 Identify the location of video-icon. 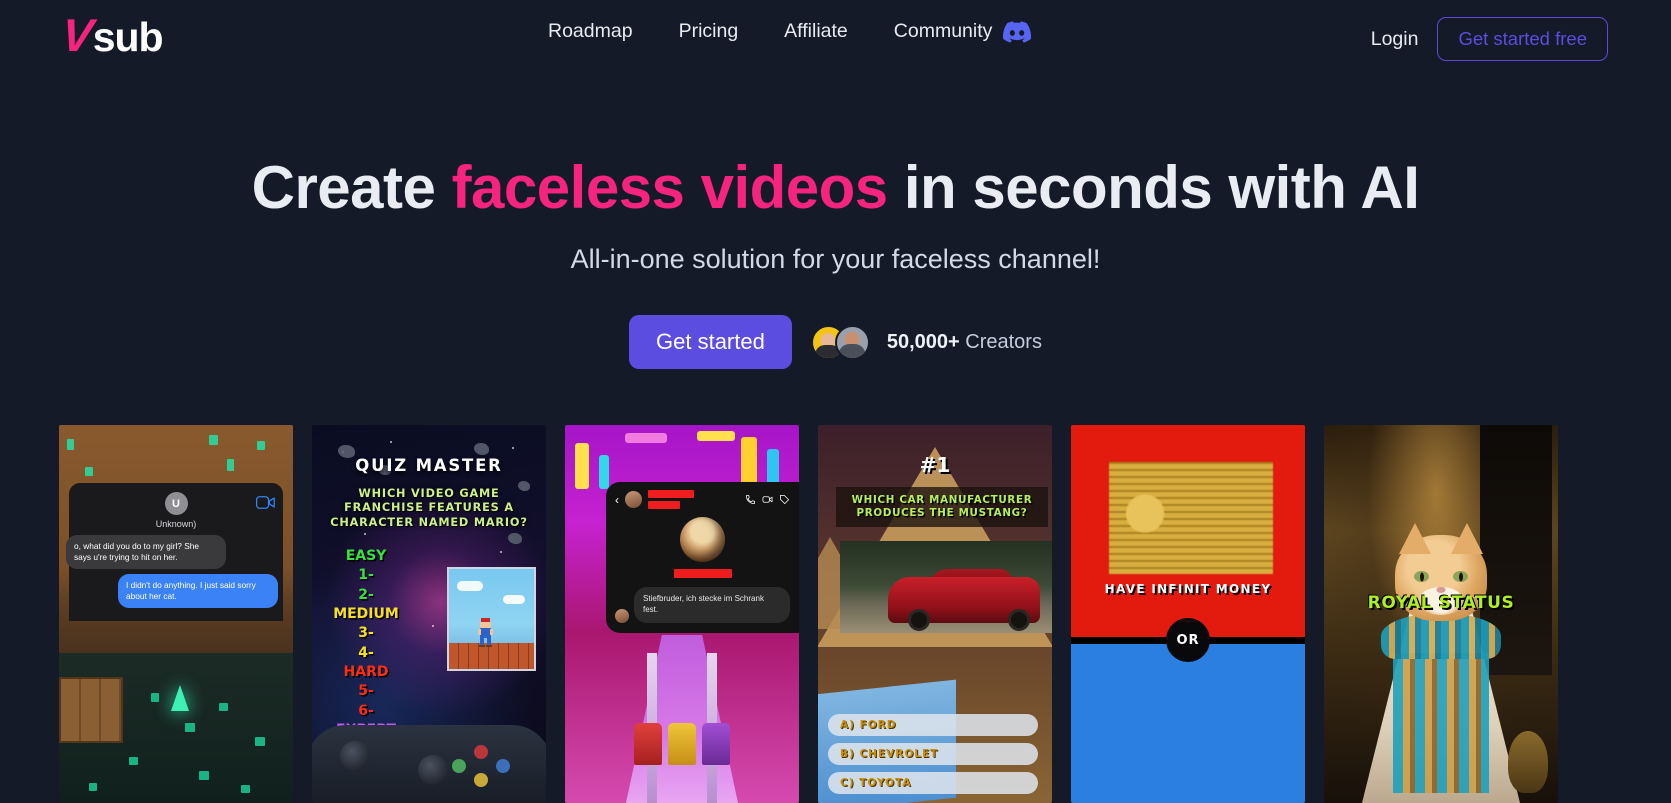
(767, 499).